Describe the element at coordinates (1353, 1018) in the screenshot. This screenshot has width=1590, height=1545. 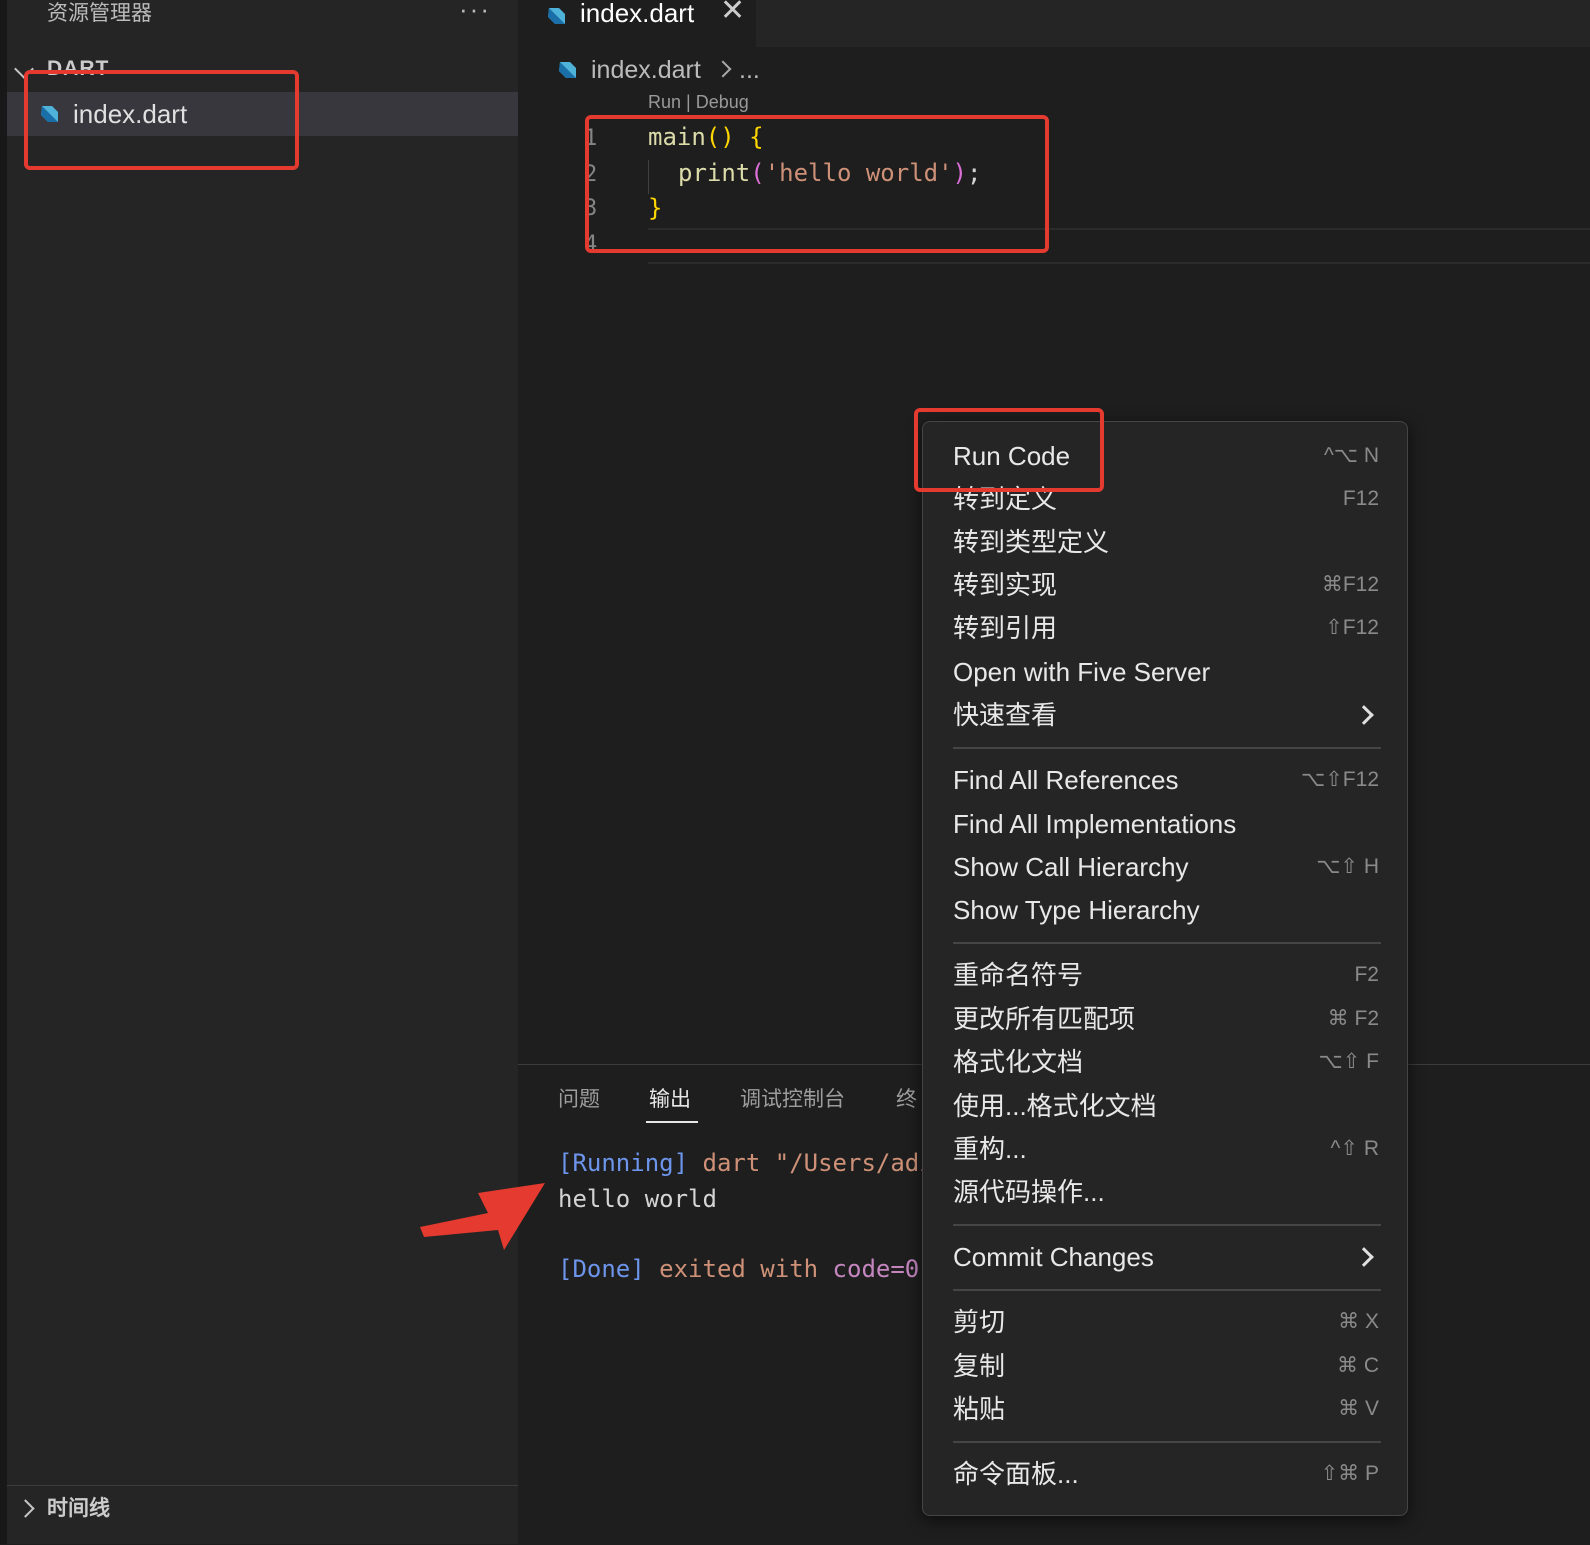
I see `menu-item-shortcut: ⌘ F2` at that location.